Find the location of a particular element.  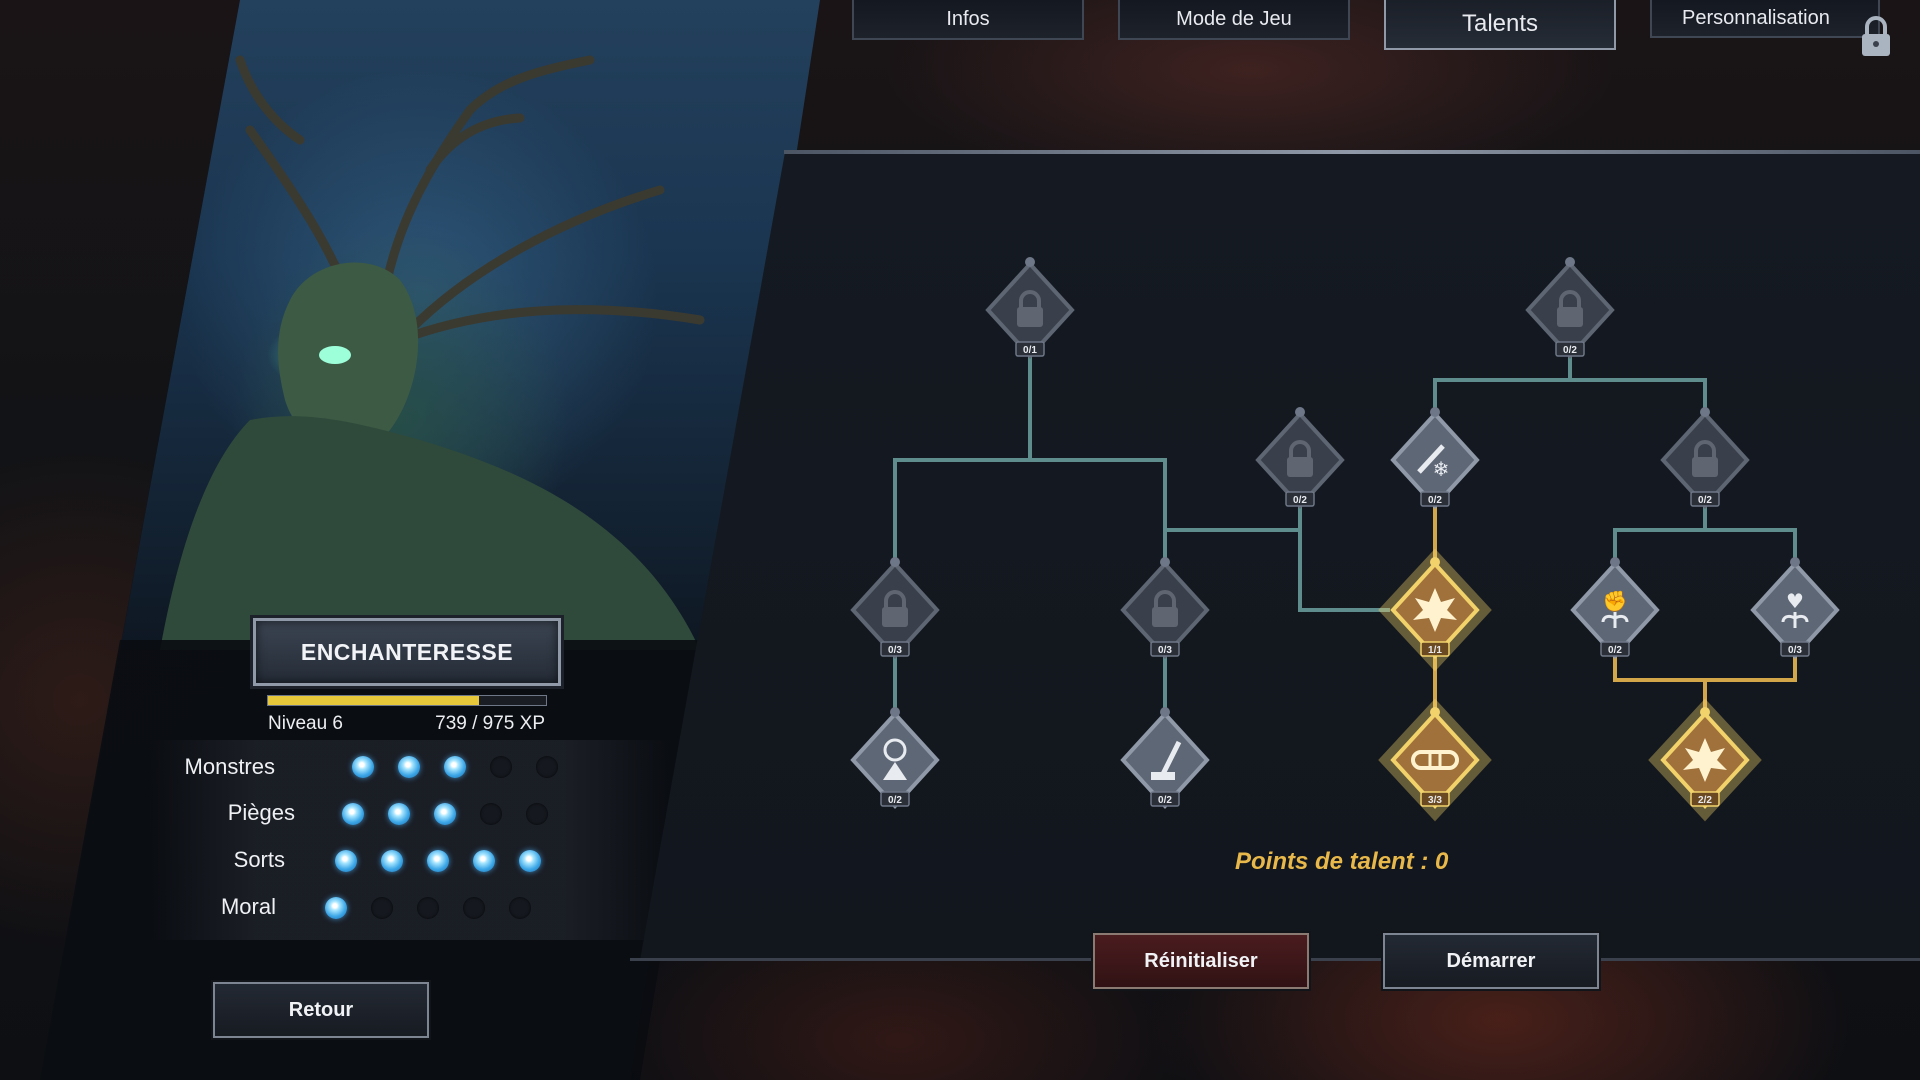

talent-node-n4: ❄ 0/2 is located at coordinates (1435, 458).